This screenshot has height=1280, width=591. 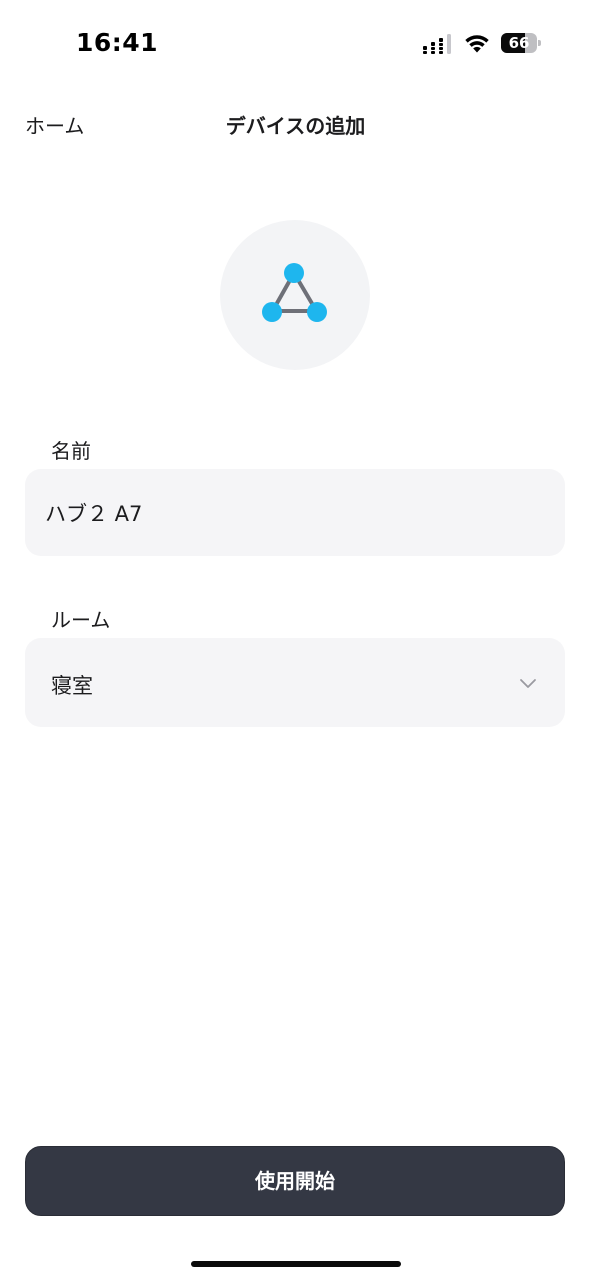 I want to click on back-button: ホーム, so click(x=54, y=124).